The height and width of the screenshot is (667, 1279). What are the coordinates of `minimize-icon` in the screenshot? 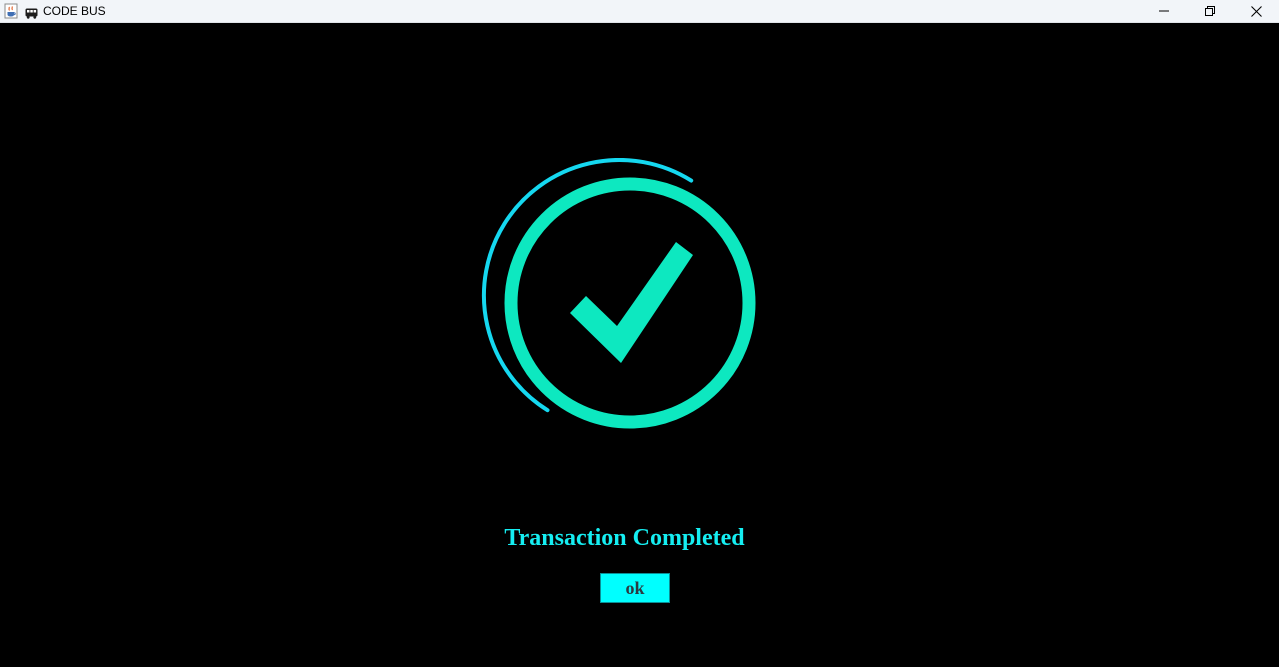 It's located at (1164, 11).